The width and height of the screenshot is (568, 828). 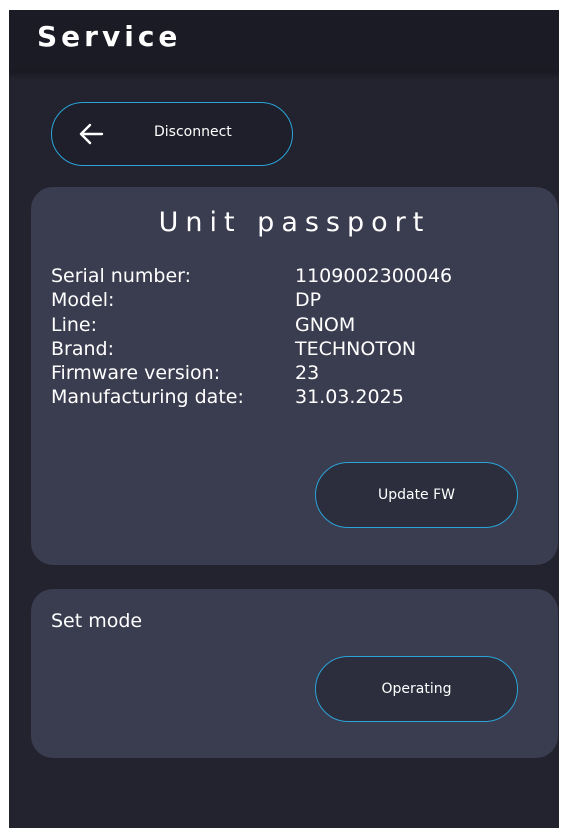 What do you see at coordinates (349, 397) in the screenshot?
I see `manufacturing-date-value: 31.03.2025` at bounding box center [349, 397].